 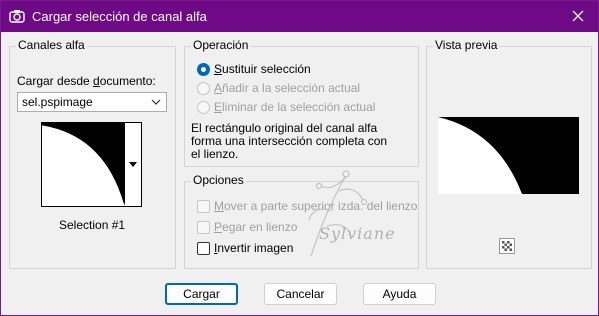 What do you see at coordinates (92, 225) in the screenshot?
I see `selection-name-label: Selection #1` at bounding box center [92, 225].